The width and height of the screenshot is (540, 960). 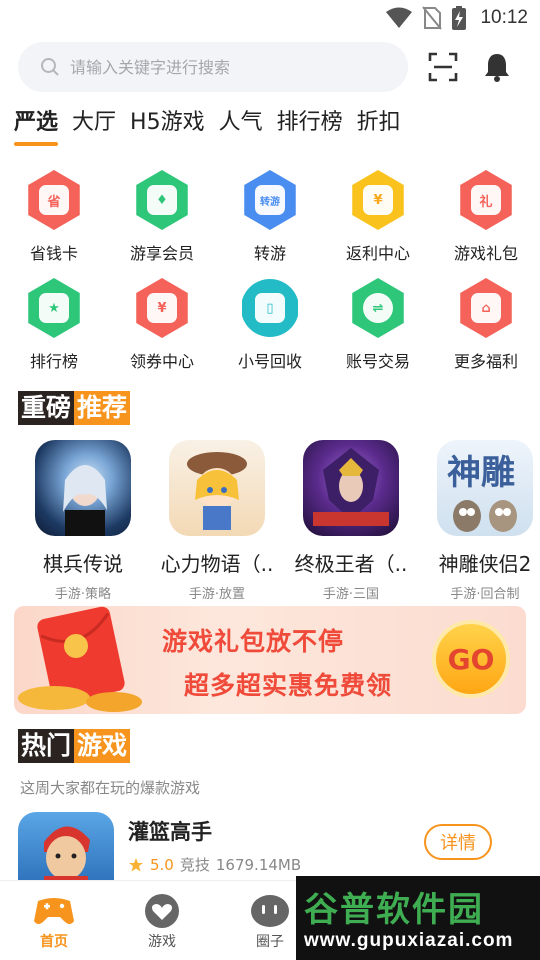 I want to click on feature-row: ★ 排行榜 ¥ 领券中心 ▯ 小号回收 ⇌ 账号交易 ⌂ 更多福利, so click(x=270, y=332).